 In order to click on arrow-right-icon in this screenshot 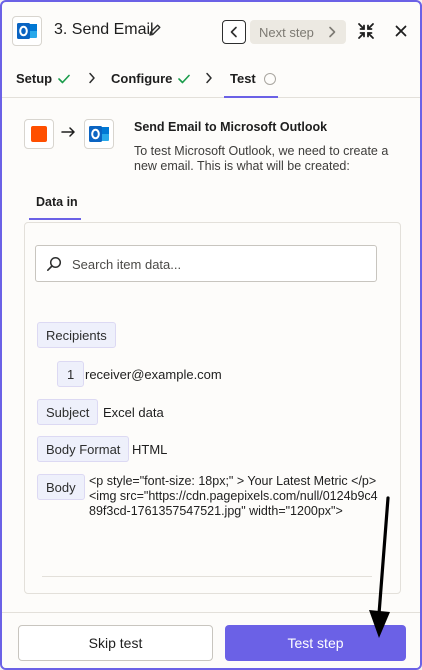, I will do `click(68, 132)`.